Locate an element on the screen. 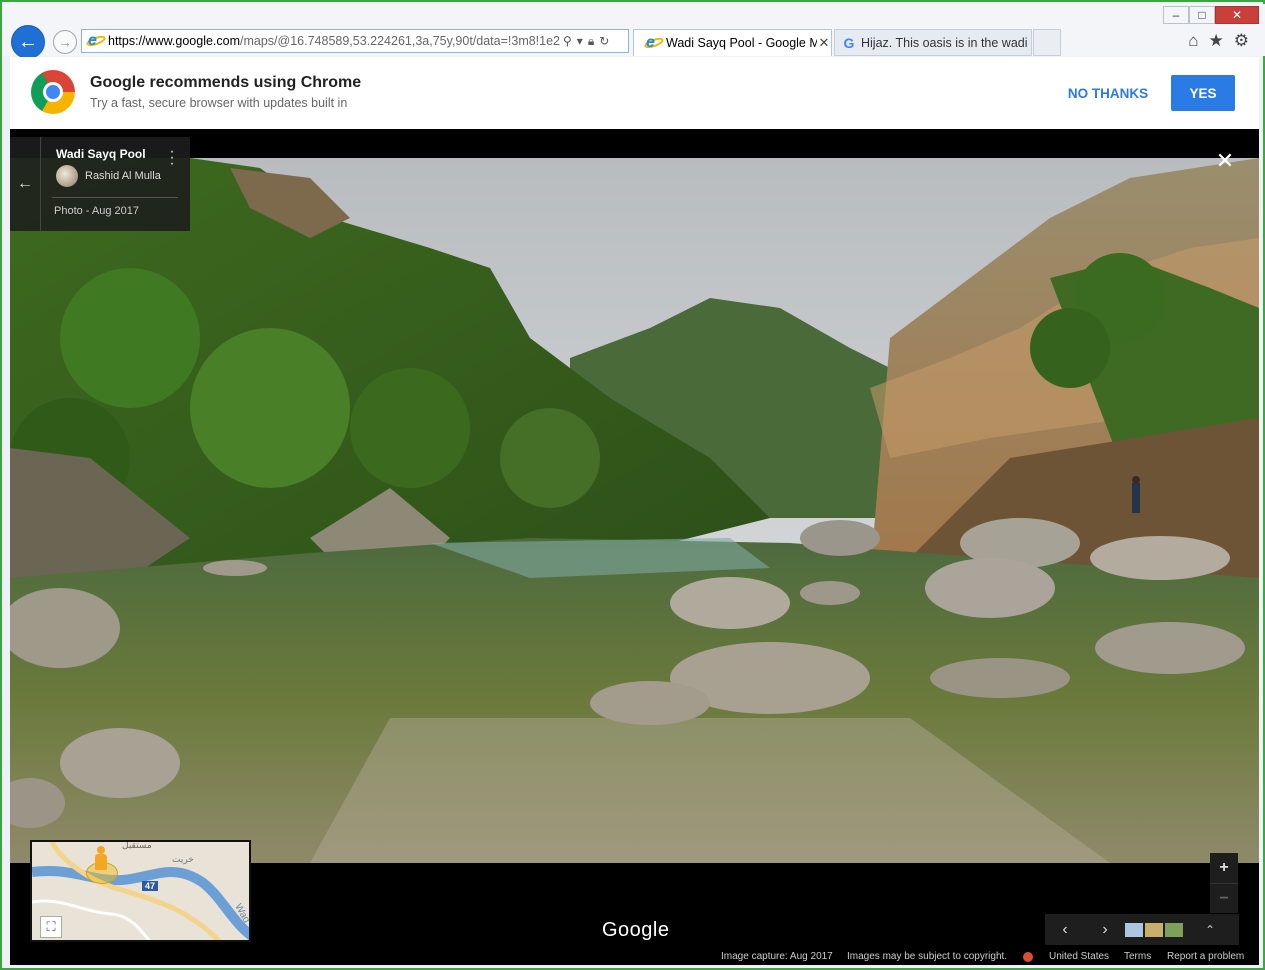 Image resolution: width=1265 pixels, height=970 pixels. expand-map-icon: ⛶ is located at coordinates (51, 927).